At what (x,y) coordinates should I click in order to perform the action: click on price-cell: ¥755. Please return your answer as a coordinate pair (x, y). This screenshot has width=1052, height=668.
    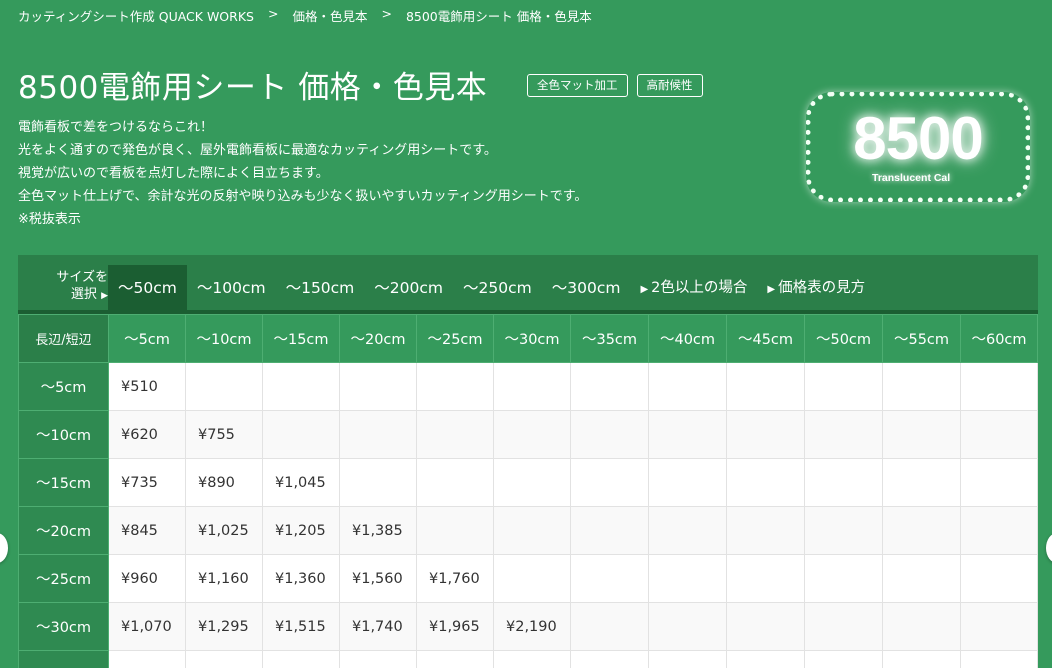
    Looking at the image, I should click on (224, 434).